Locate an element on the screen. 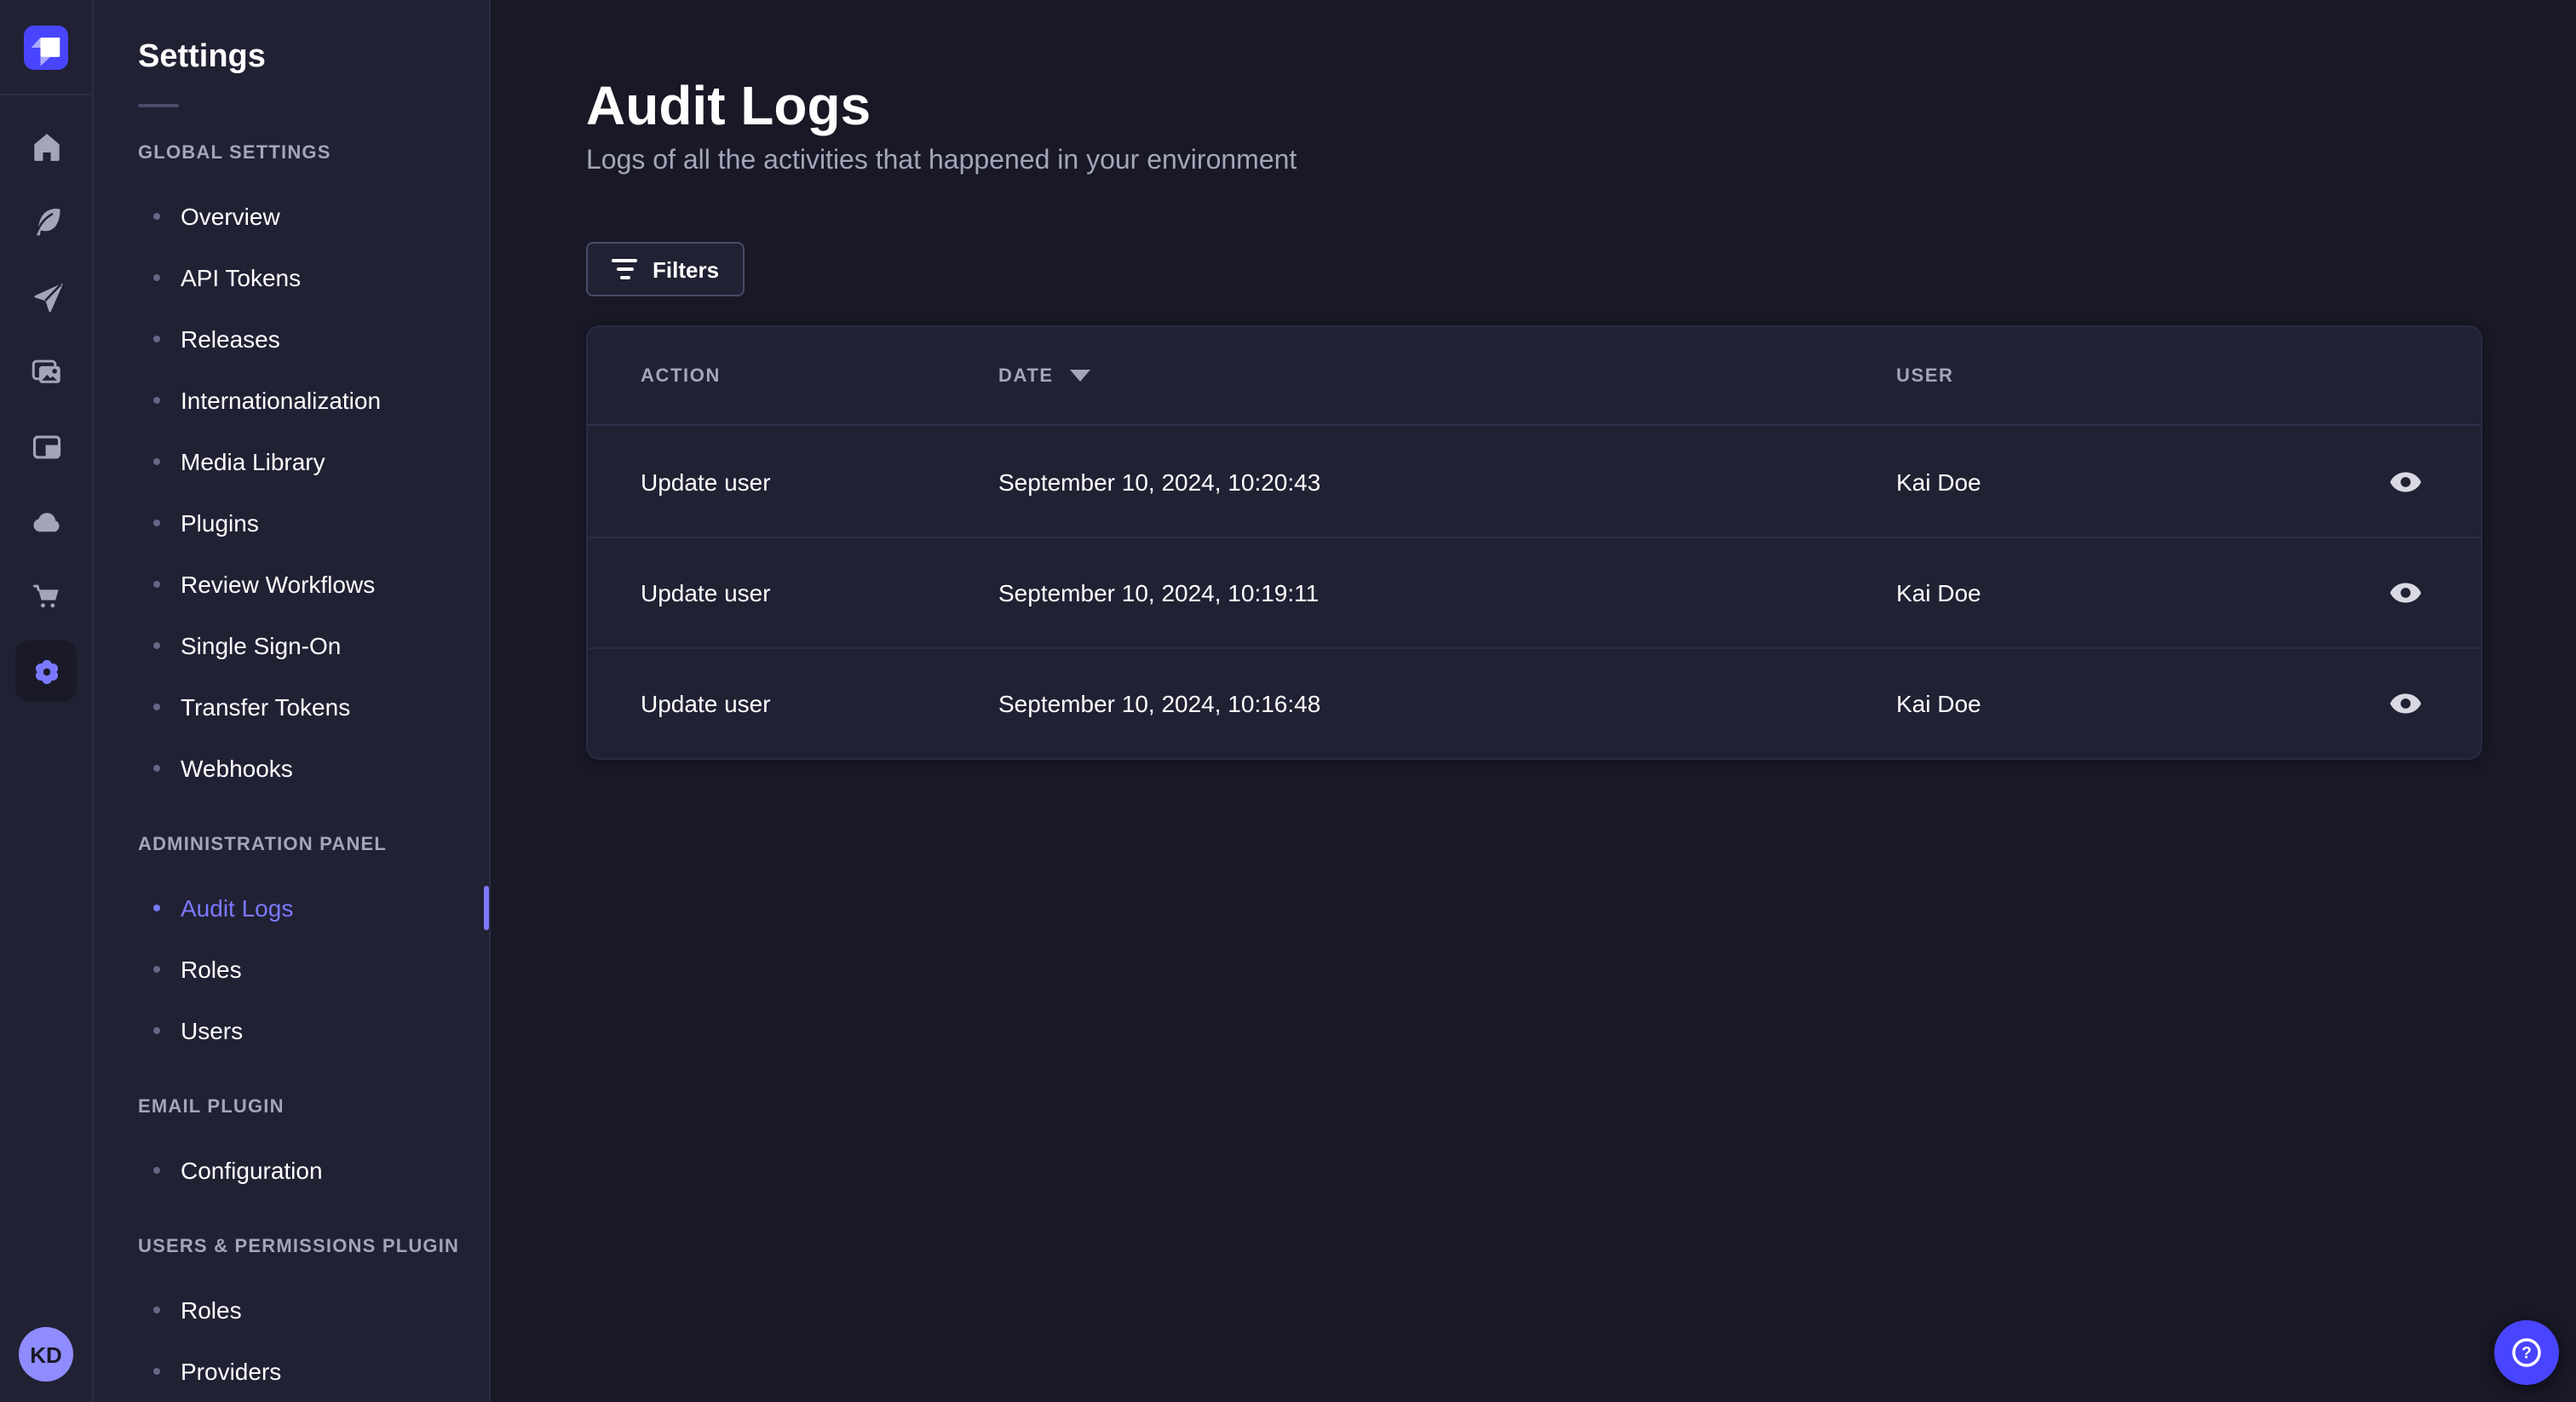 The height and width of the screenshot is (1402, 2576). sidebar-item-review-workflows: Review Workflows is located at coordinates (291, 584).